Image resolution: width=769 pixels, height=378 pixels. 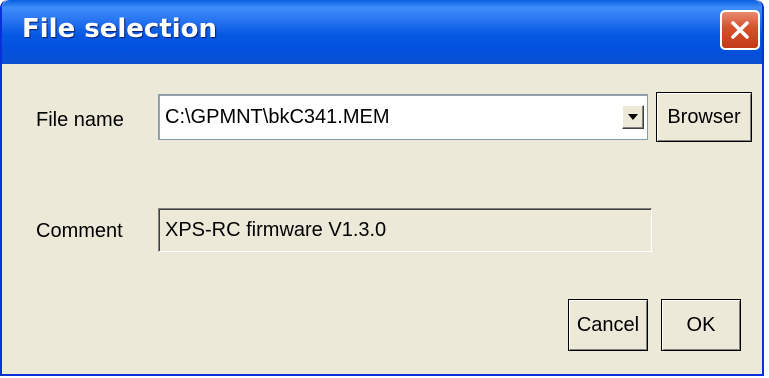 I want to click on browse-button: Browser, so click(x=704, y=117).